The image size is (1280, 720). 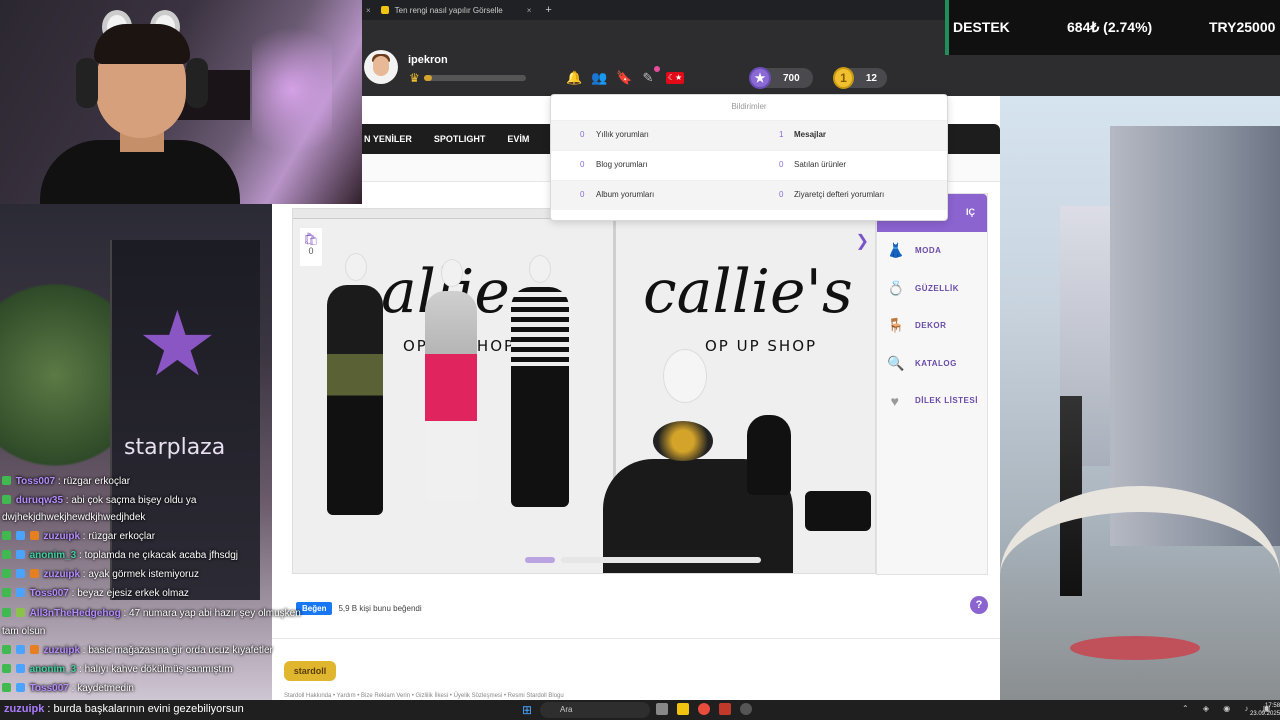 What do you see at coordinates (548, 10) in the screenshot?
I see `new-tab-button: +` at bounding box center [548, 10].